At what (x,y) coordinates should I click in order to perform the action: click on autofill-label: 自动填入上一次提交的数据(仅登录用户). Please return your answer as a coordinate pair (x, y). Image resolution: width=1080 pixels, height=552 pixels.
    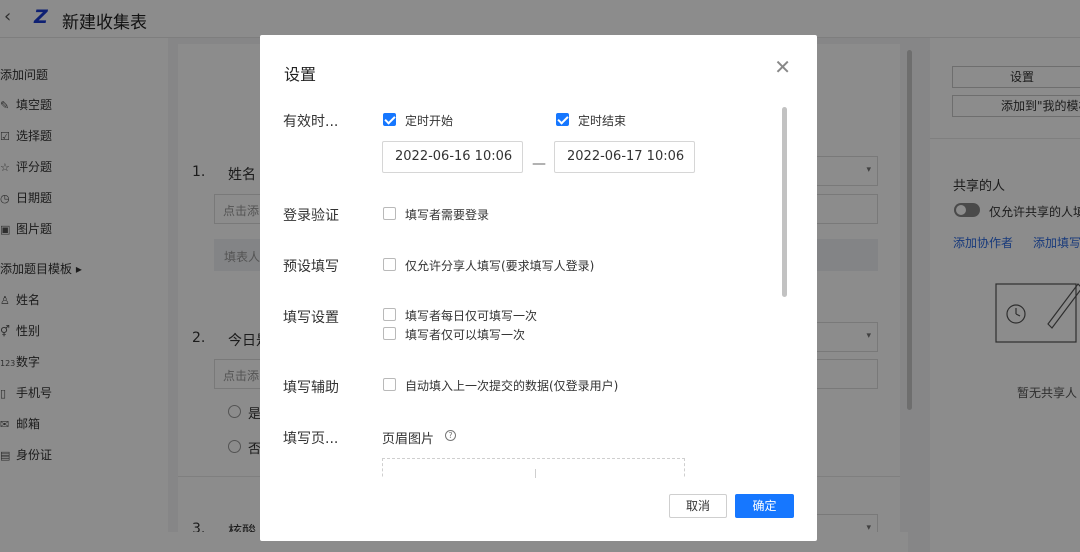
    Looking at the image, I should click on (511, 385).